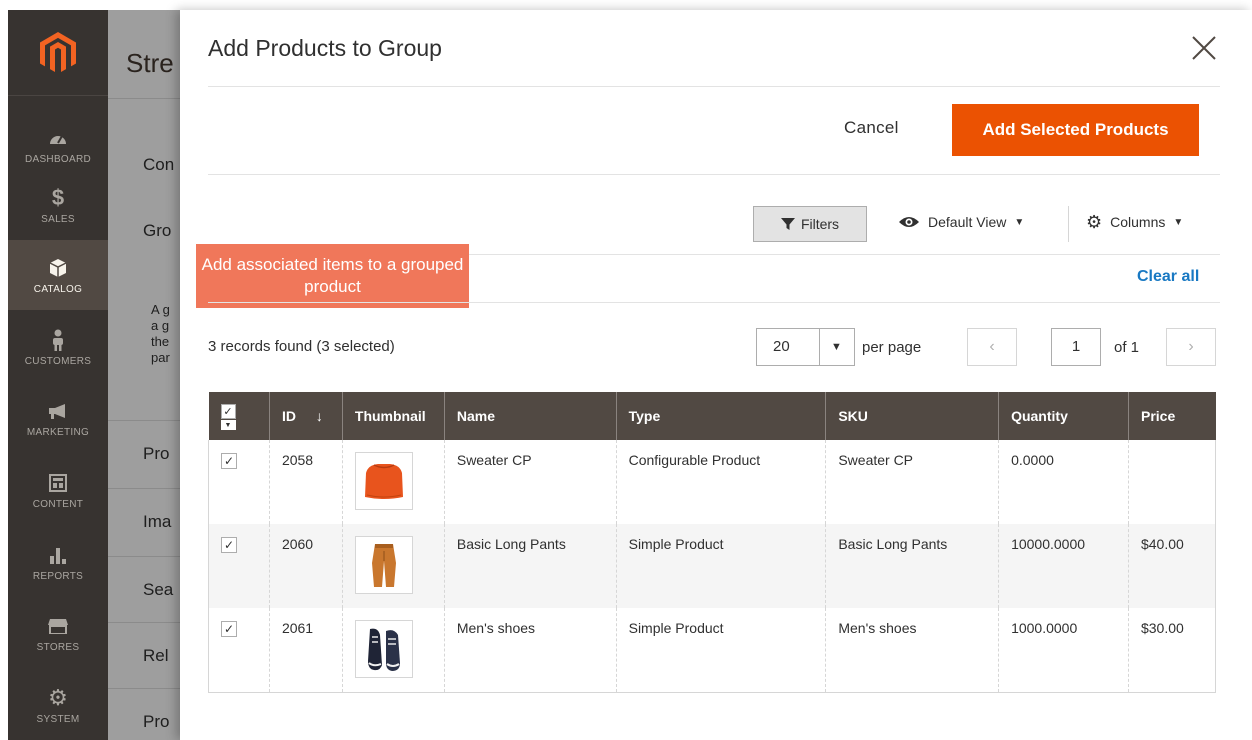 This screenshot has width=1252, height=740. I want to click on per-page-toggle: ▼, so click(837, 347).